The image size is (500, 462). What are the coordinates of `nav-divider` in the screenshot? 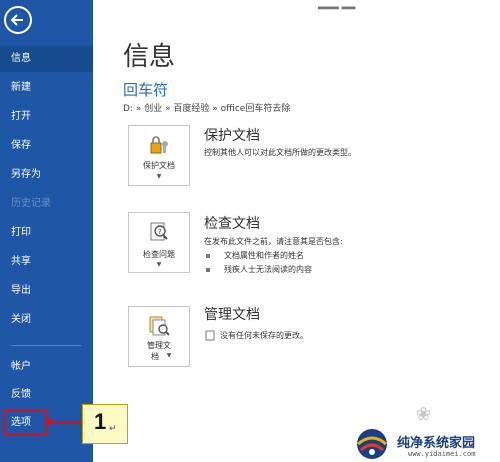 It's located at (46, 345).